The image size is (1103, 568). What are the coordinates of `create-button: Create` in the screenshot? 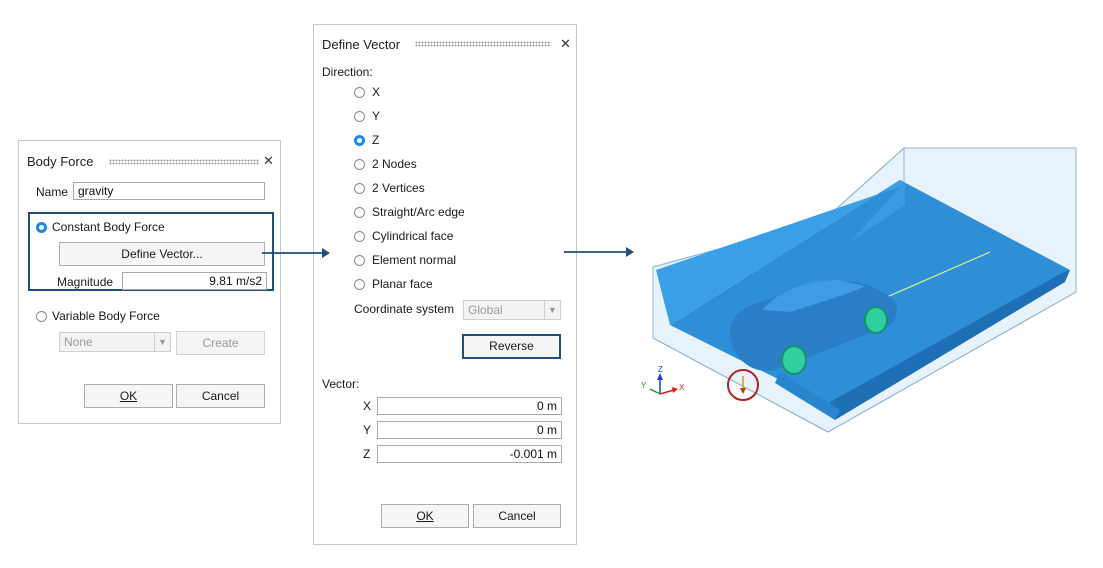 It's located at (220, 343).